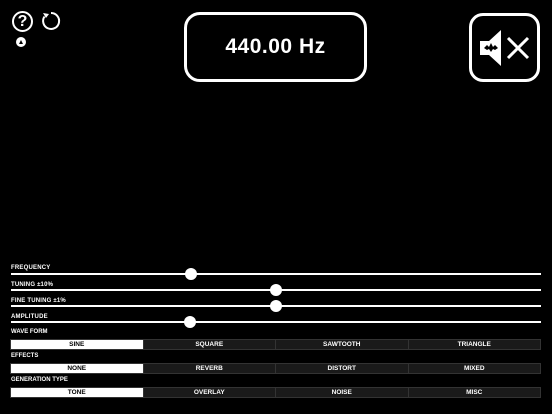 This screenshot has height=414, width=552. I want to click on effects-selector: NONE REVERB DISTORT MIXED, so click(275, 368).